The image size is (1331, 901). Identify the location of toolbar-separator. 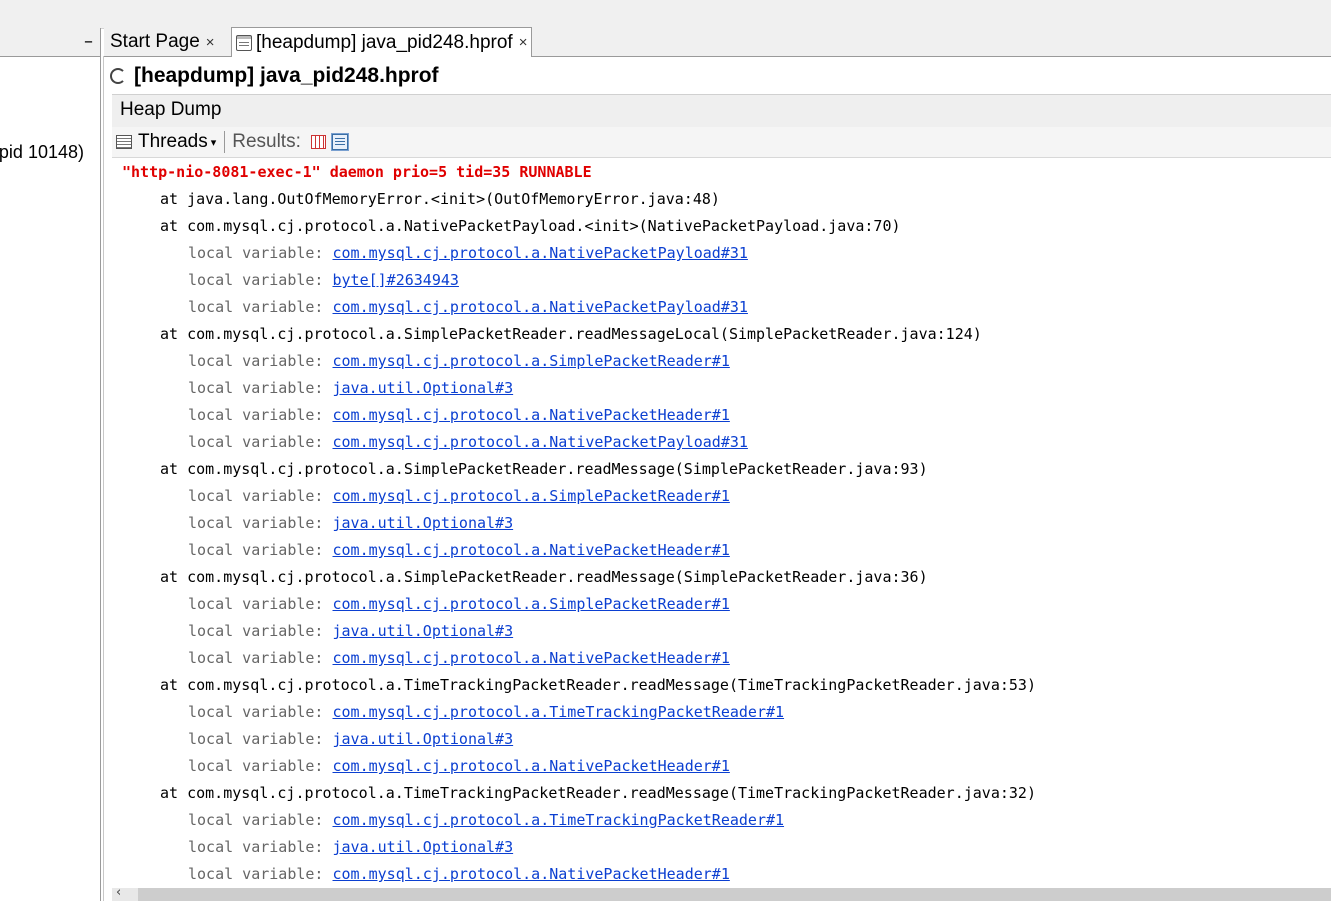
(225, 142).